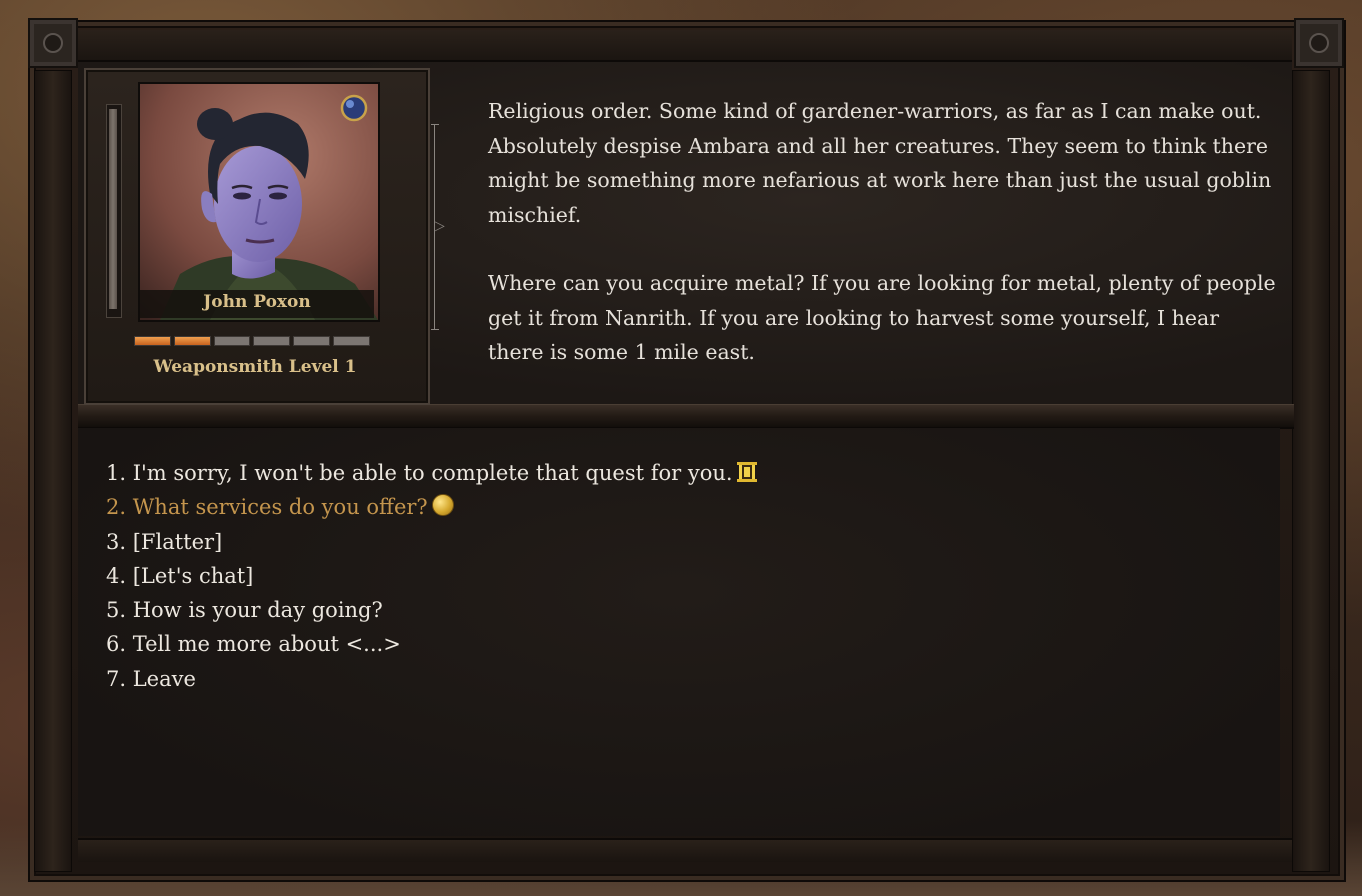 Image resolution: width=1362 pixels, height=896 pixels. What do you see at coordinates (253, 644) in the screenshot?
I see `option-label: 6. Tell me more about <...>` at bounding box center [253, 644].